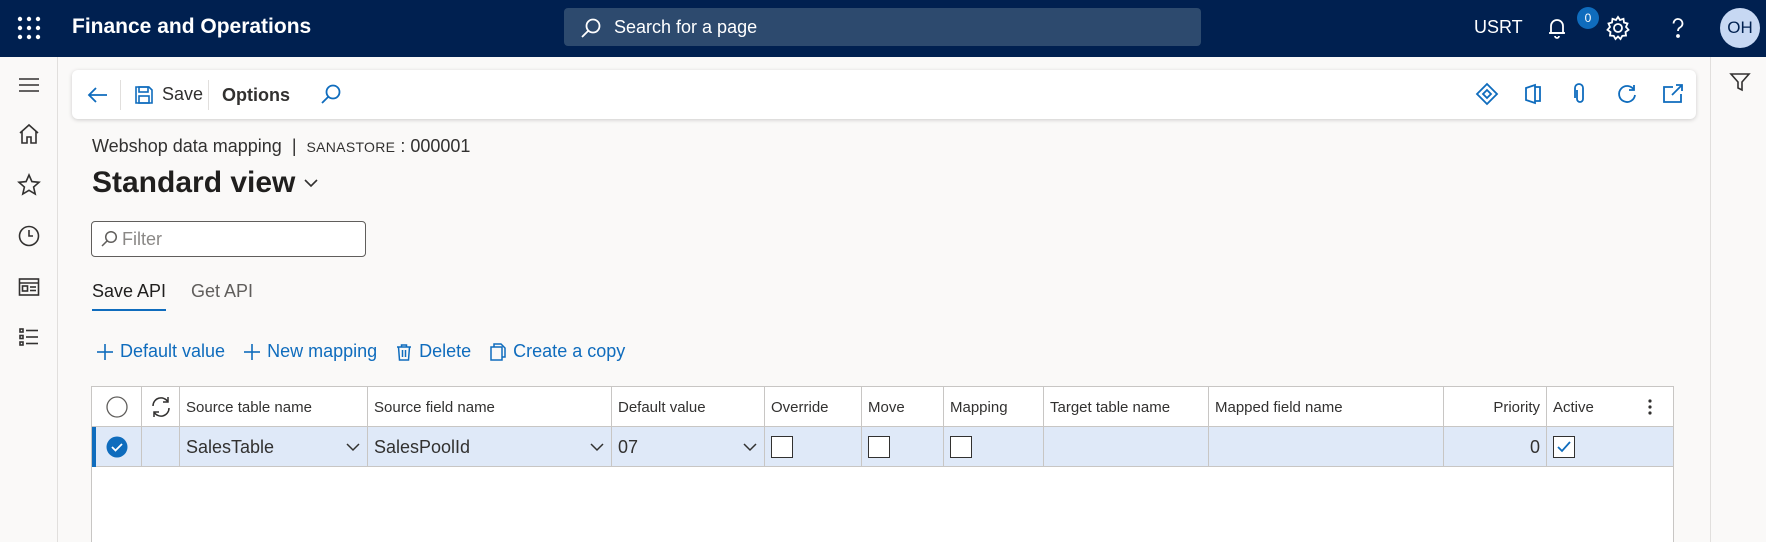 The height and width of the screenshot is (542, 1766). What do you see at coordinates (256, 95) in the screenshot?
I see `options-tab: Options` at bounding box center [256, 95].